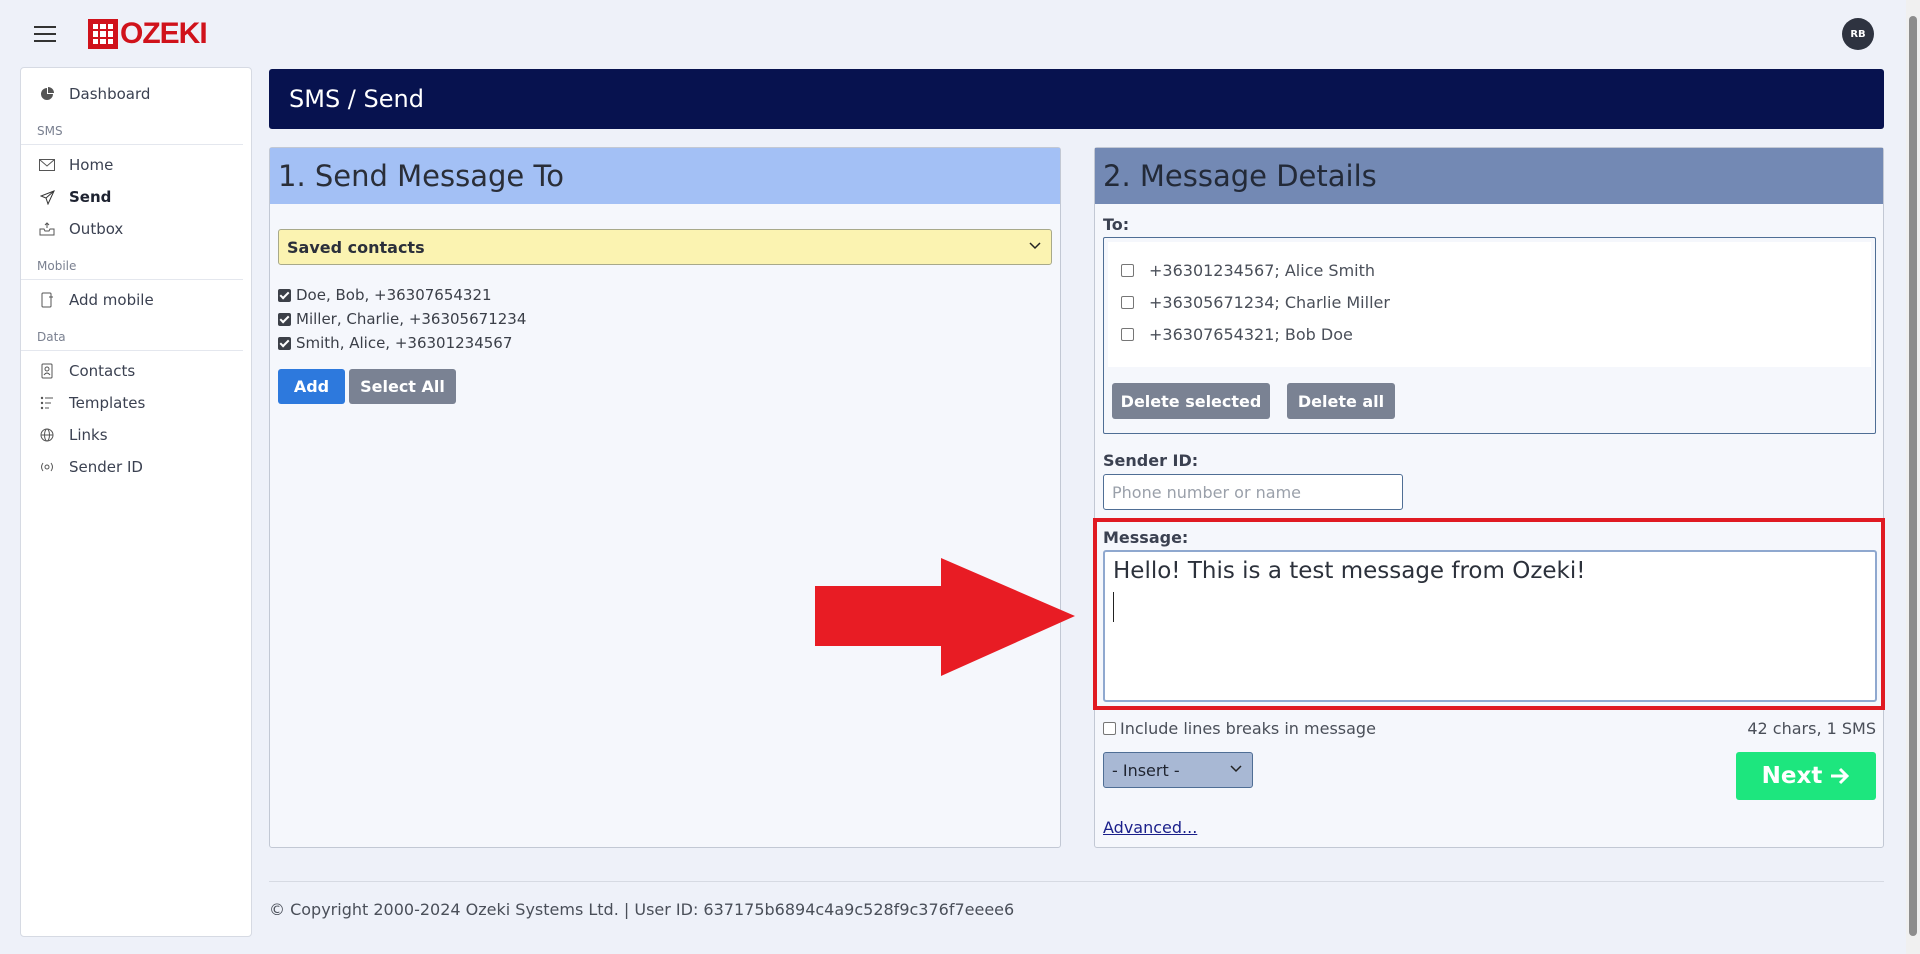  I want to click on contact-label: Doe, Bob, +36307654321, so click(394, 295).